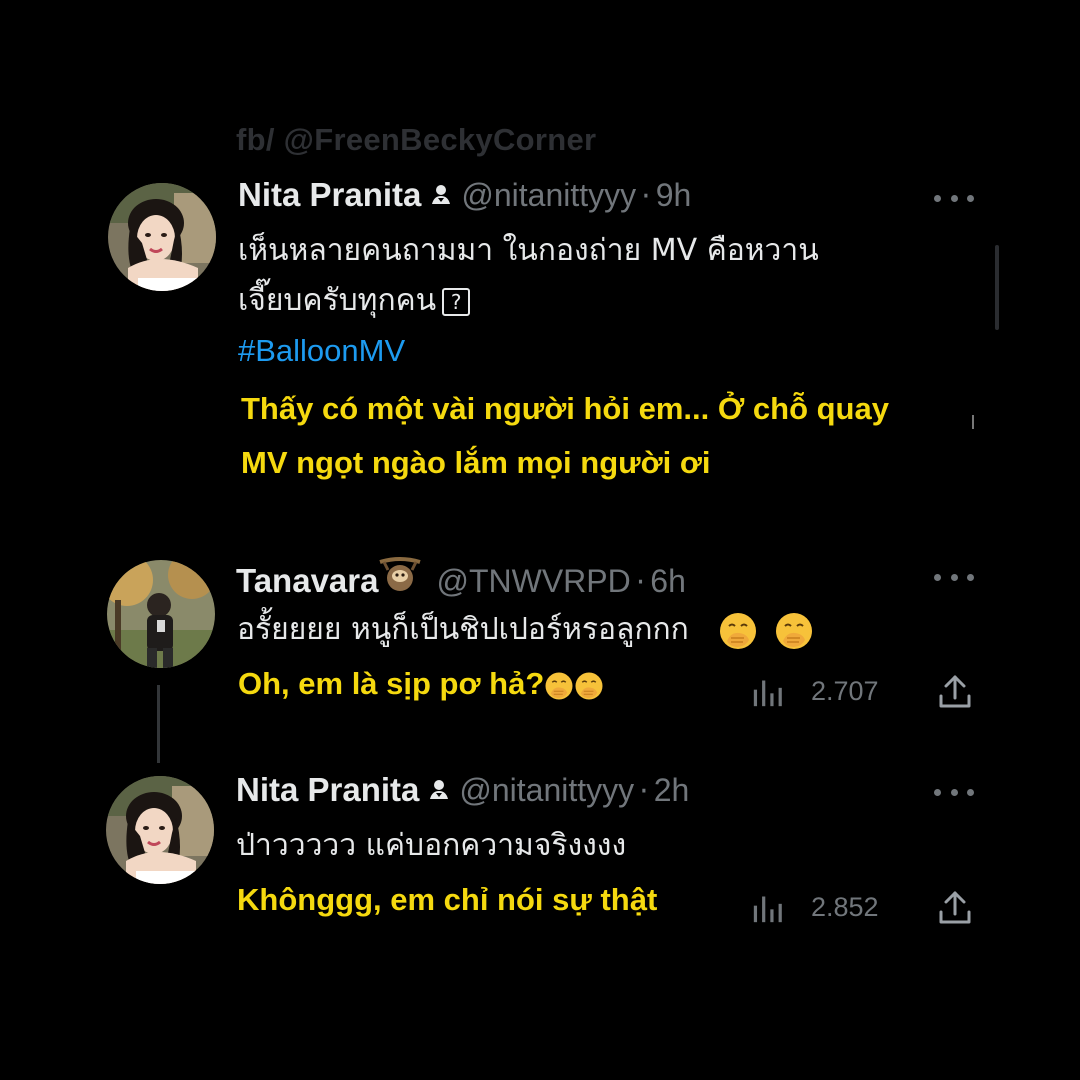 Image resolution: width=1080 pixels, height=1080 pixels. What do you see at coordinates (400, 574) in the screenshot?
I see `sloth-emoji` at bounding box center [400, 574].